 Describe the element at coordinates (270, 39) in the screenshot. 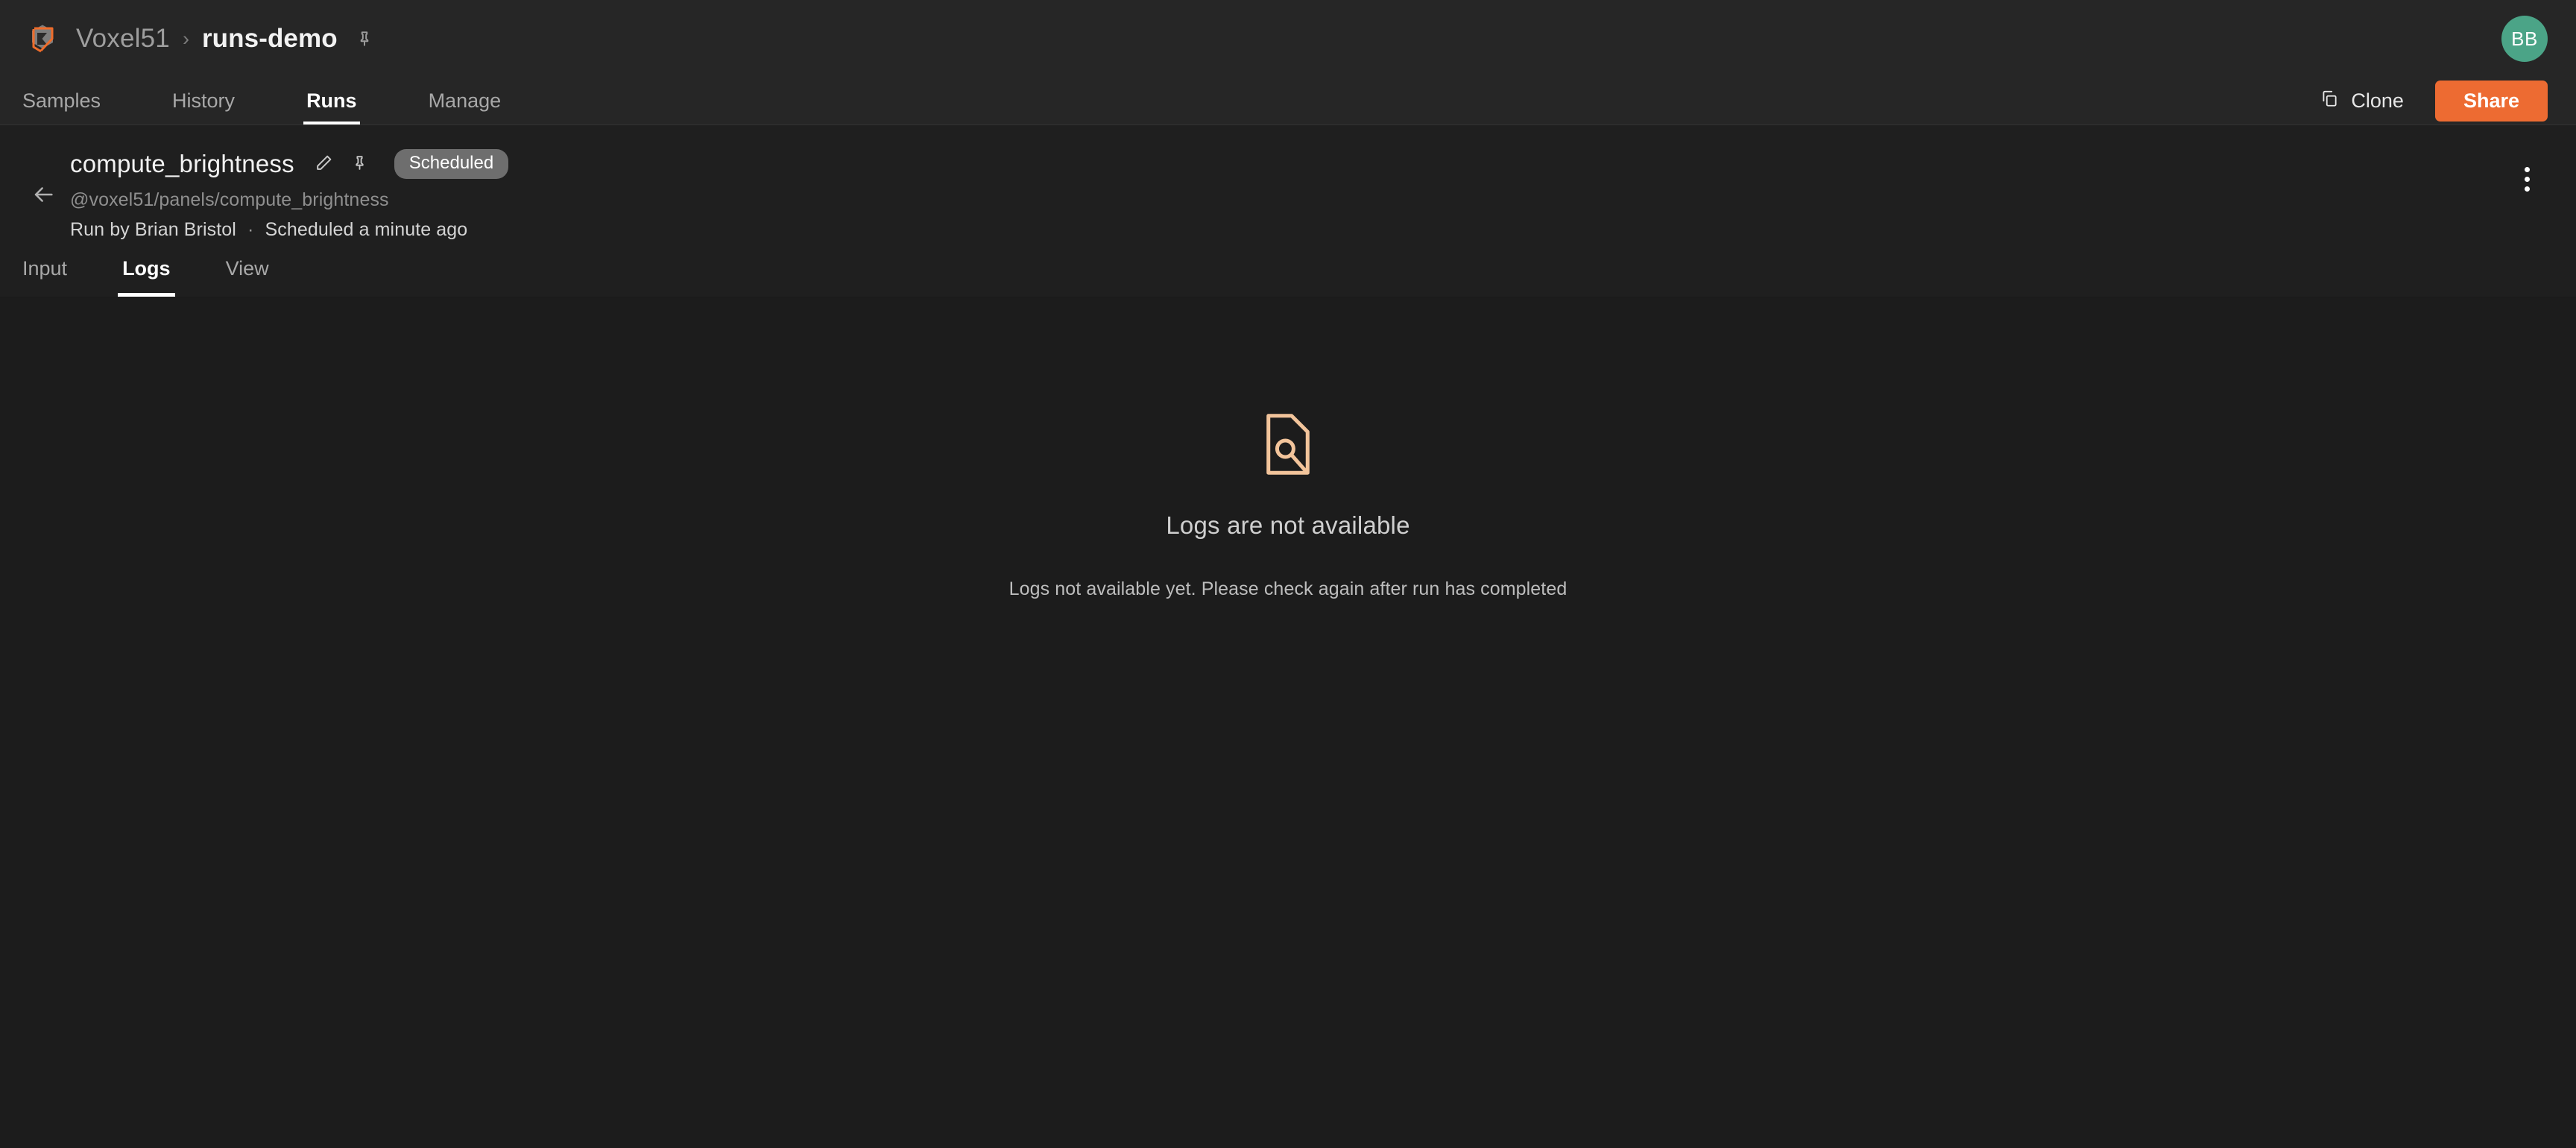

I see `breadcrumb-current: runs-demo` at that location.